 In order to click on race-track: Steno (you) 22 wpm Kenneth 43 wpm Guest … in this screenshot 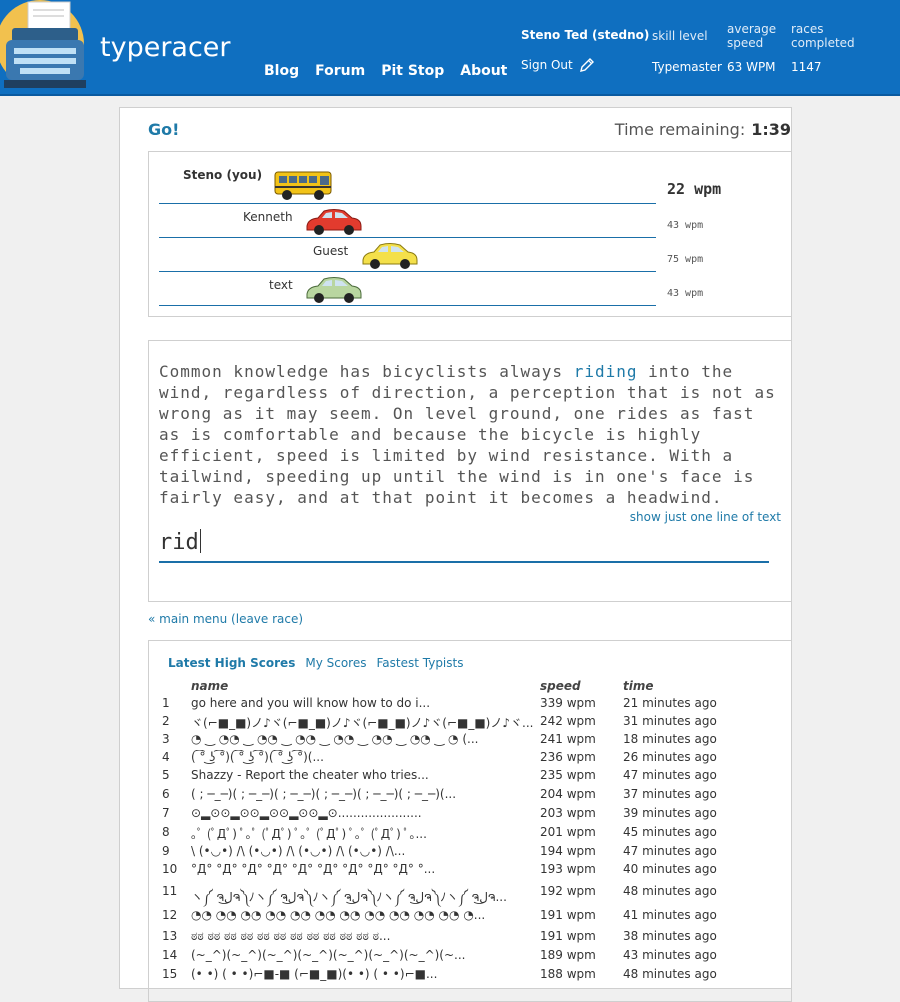, I will do `click(470, 234)`.